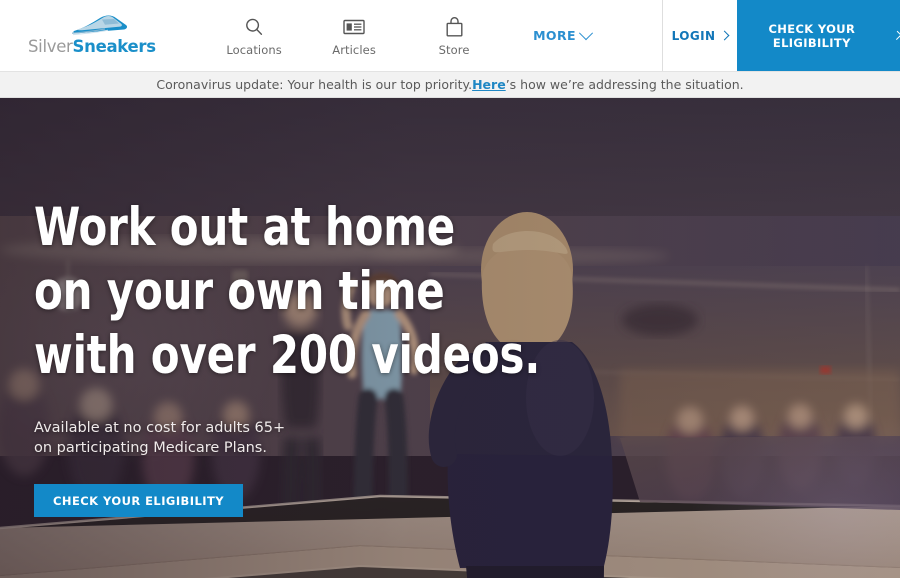 The width and height of the screenshot is (900, 580). I want to click on newspaper-icon, so click(354, 27).